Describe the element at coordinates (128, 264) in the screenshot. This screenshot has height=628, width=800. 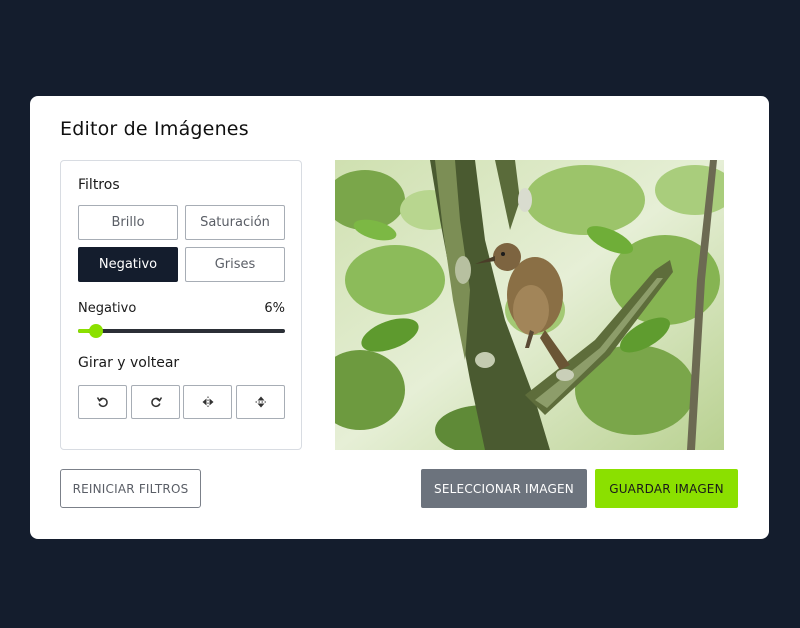
I see `filter-negative-button: Negativo` at that location.